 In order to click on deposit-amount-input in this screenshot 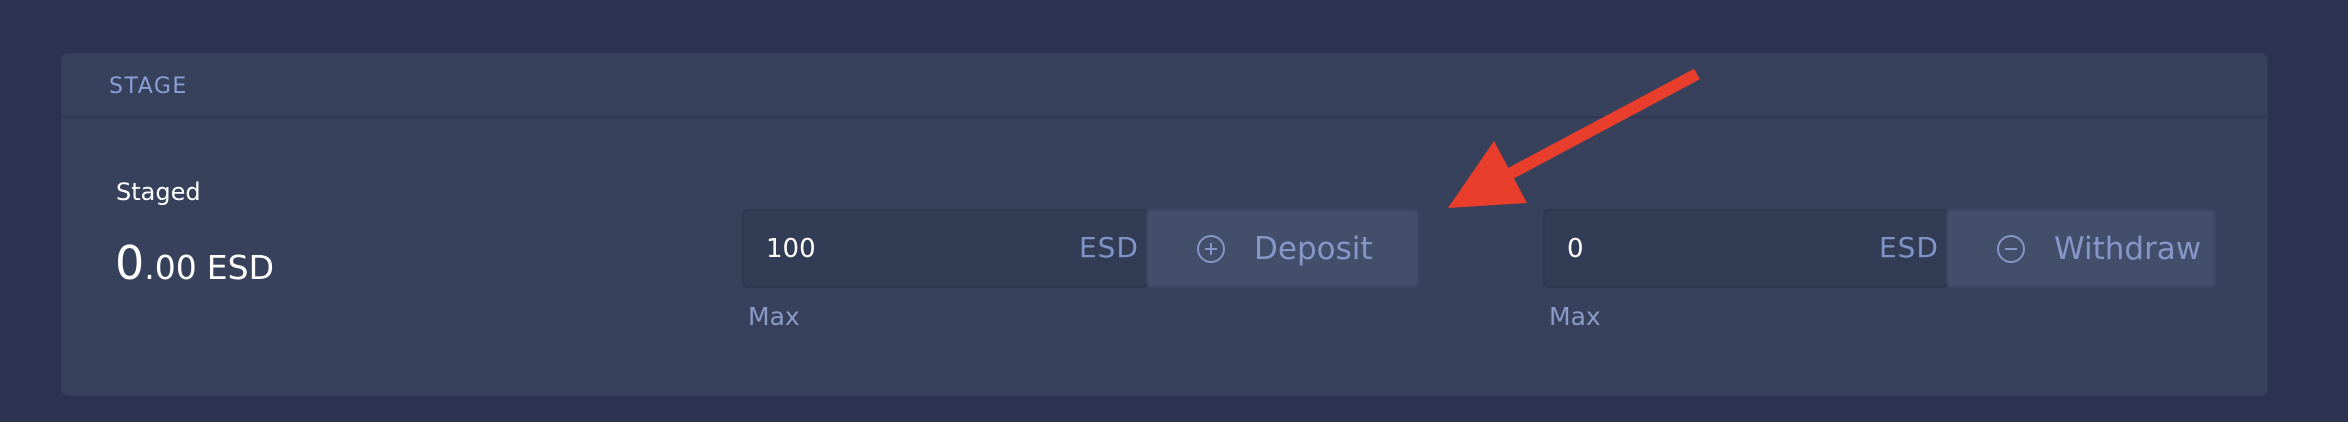, I will do `click(891, 248)`.